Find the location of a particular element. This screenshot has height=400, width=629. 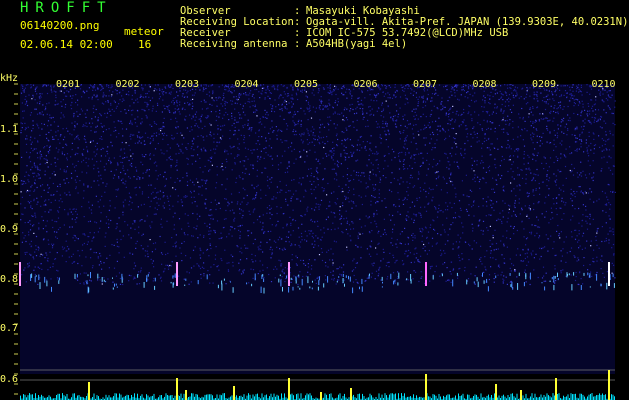

time-label-0210: 0210 is located at coordinates (603, 84).